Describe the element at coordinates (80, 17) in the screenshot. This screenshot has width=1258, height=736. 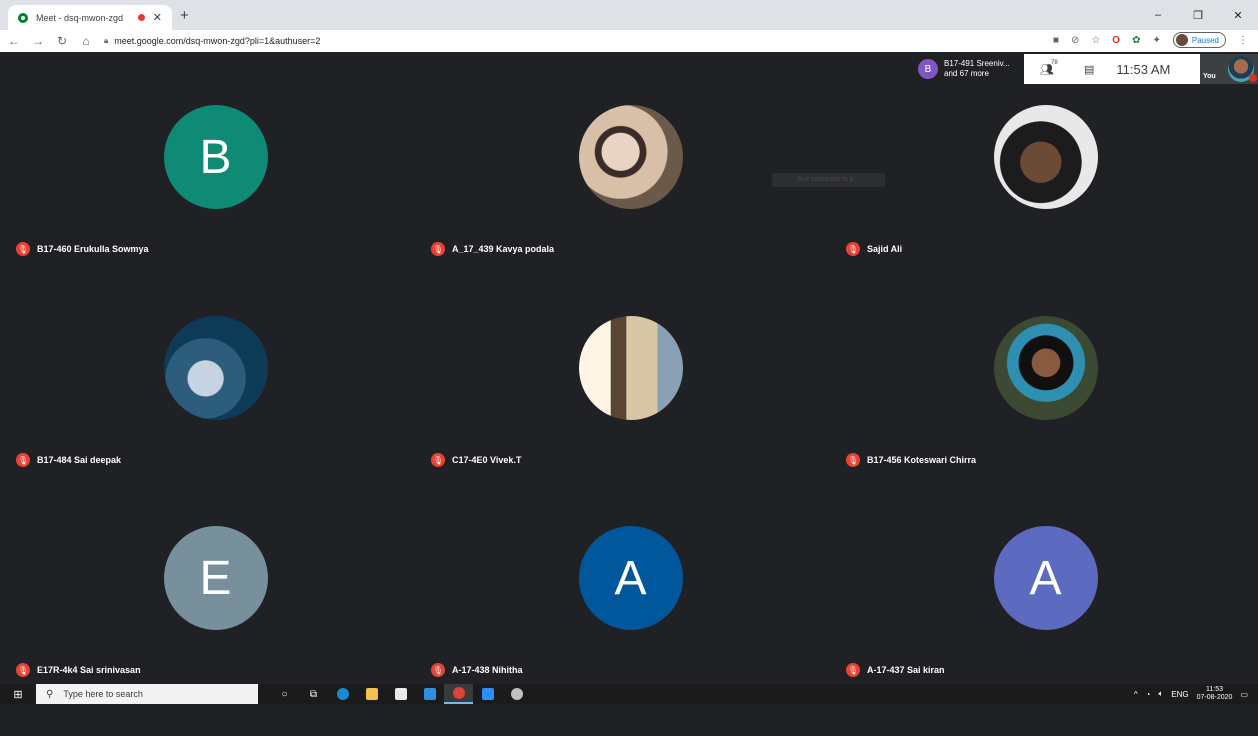
I see `tab-title: Meet - dsq-mwon-zgd` at that location.